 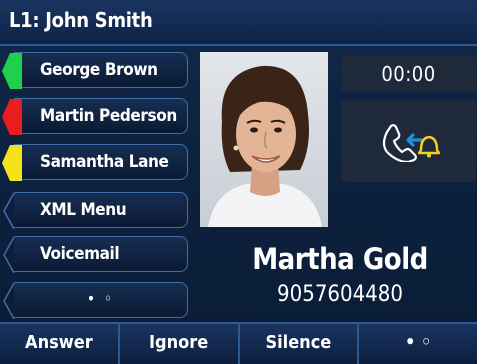 What do you see at coordinates (411, 143) in the screenshot?
I see `incoming-call-icon` at bounding box center [411, 143].